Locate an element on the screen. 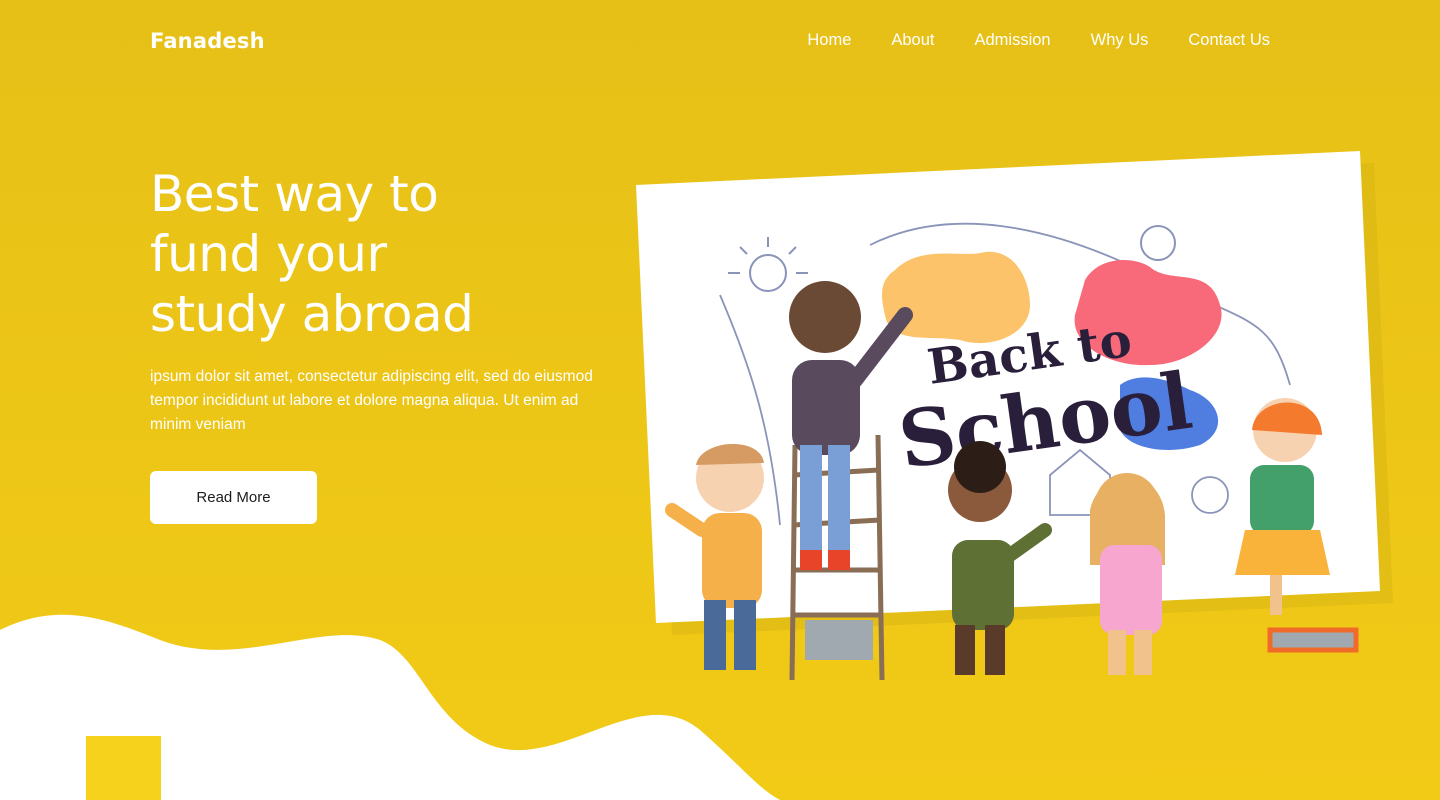  hero-title-line: study abroad is located at coordinates (312, 314).